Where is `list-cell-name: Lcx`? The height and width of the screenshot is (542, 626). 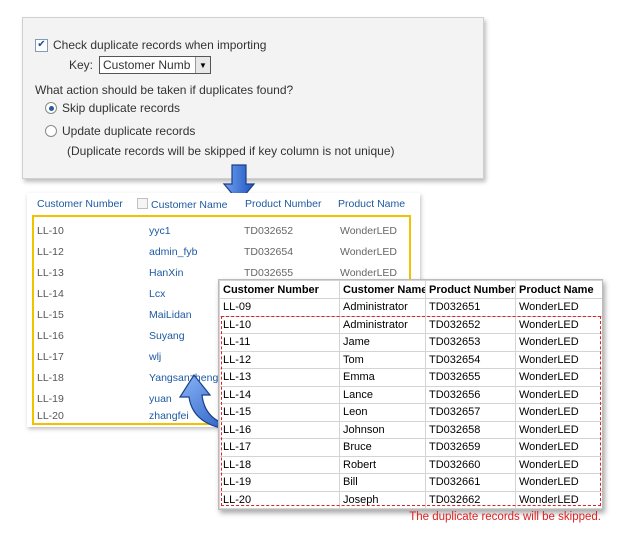 list-cell-name: Lcx is located at coordinates (157, 294).